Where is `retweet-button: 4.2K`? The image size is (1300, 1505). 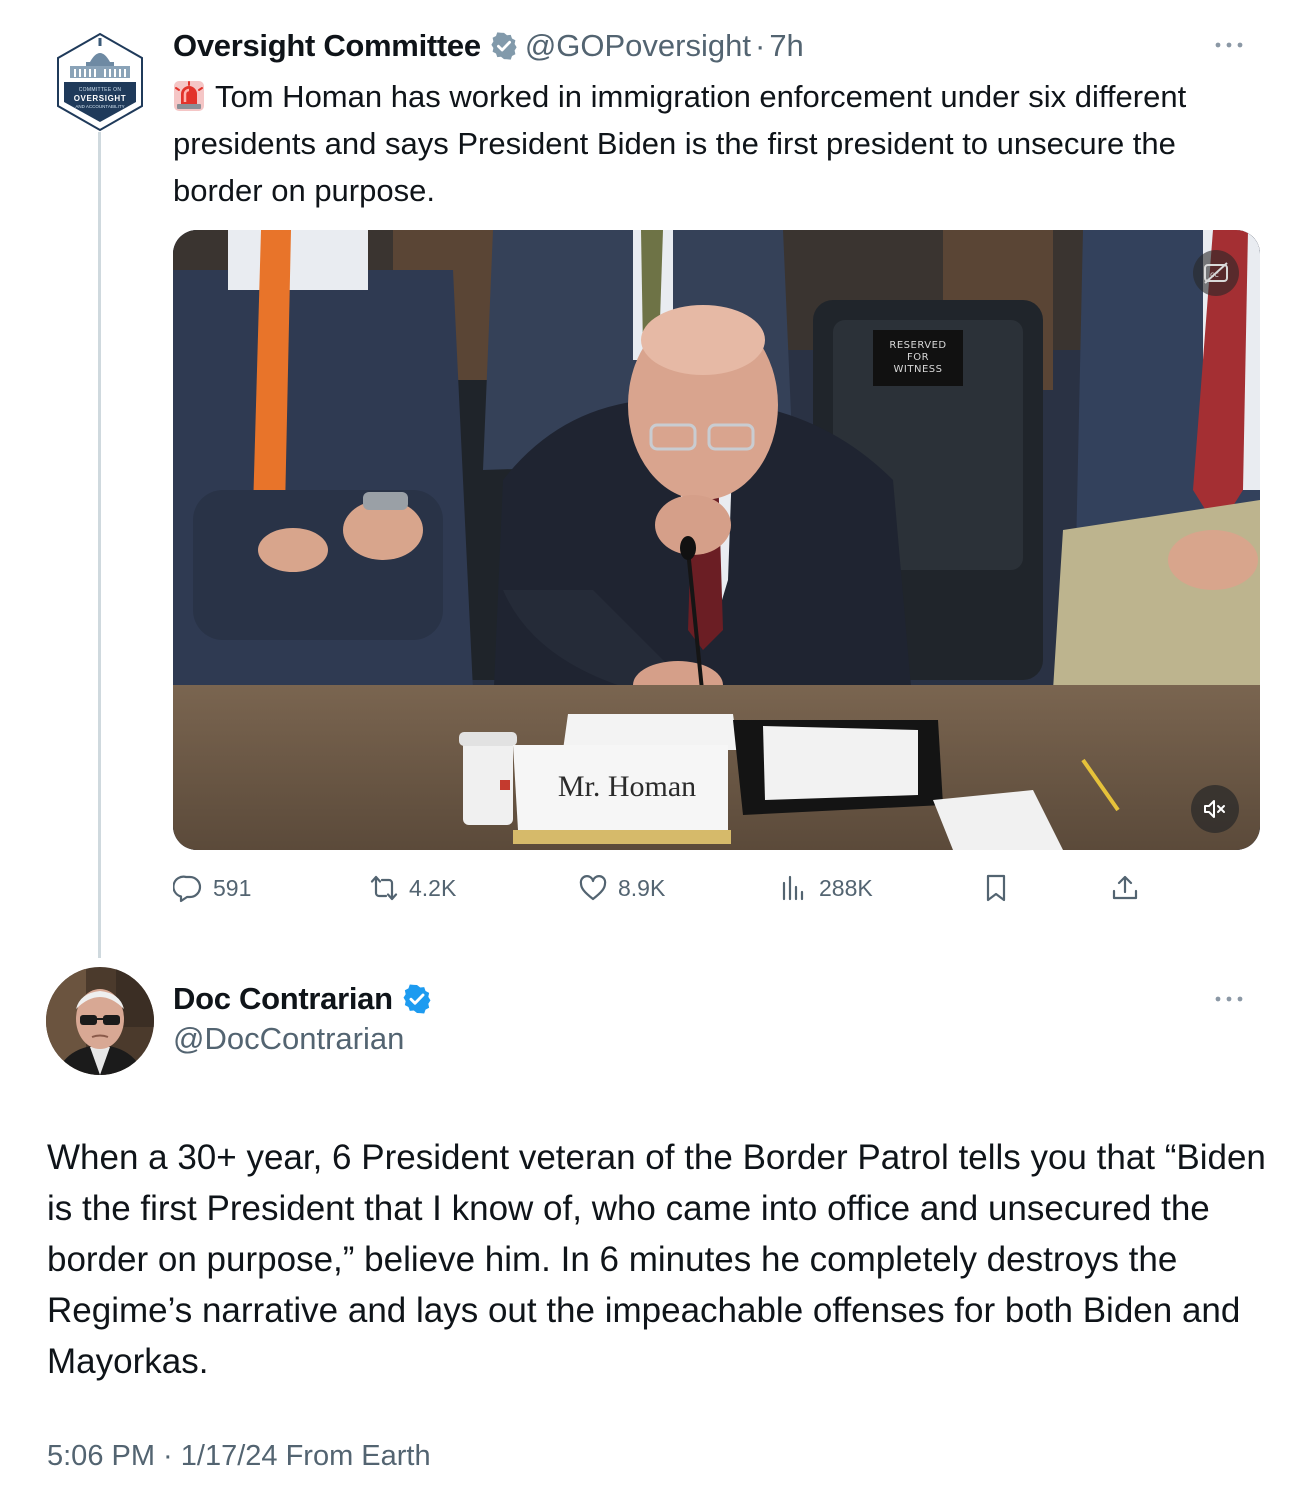
retweet-button: 4.2K is located at coordinates (412, 888).